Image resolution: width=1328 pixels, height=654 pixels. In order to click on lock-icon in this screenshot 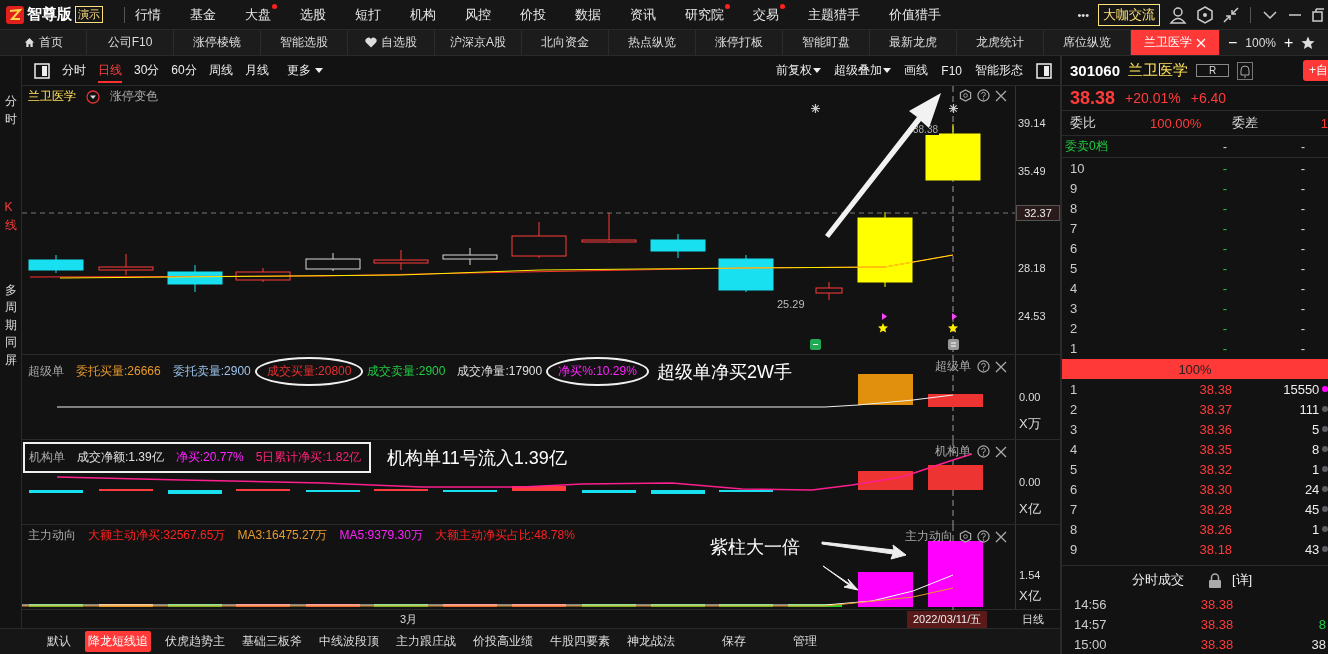, I will do `click(1215, 580)`.